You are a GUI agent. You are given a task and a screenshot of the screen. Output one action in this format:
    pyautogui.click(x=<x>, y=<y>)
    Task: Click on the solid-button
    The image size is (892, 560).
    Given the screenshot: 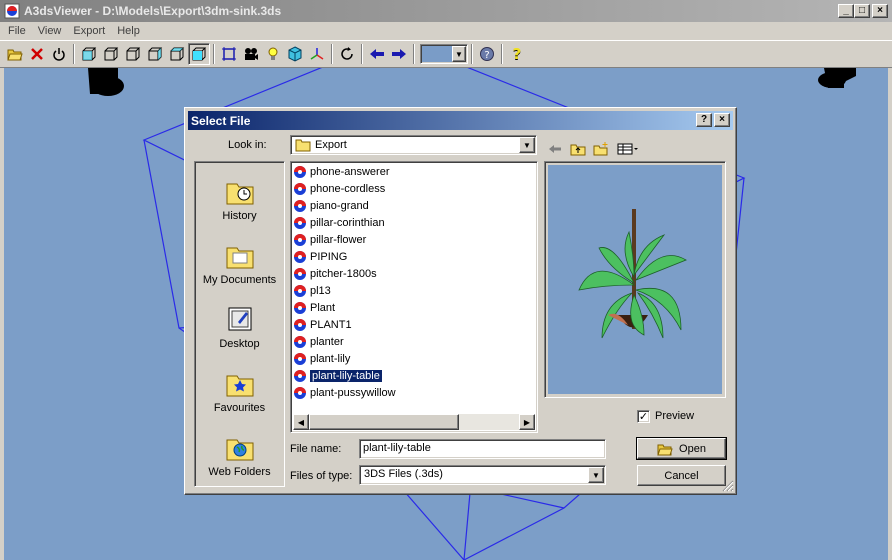 What is the action you would take?
    pyautogui.click(x=295, y=54)
    